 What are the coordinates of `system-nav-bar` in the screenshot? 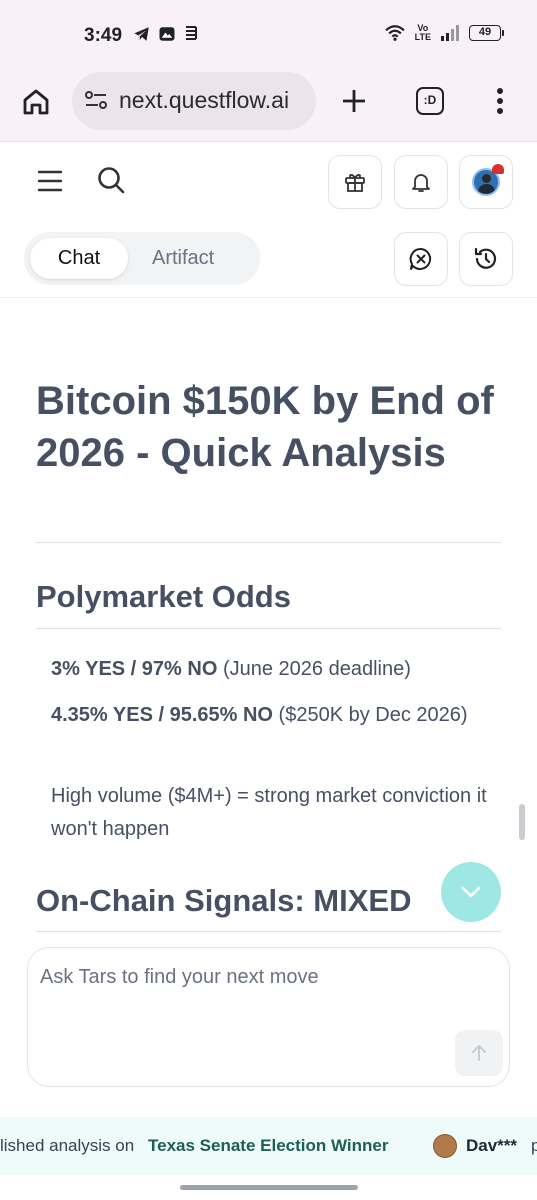 It's located at (268, 1187).